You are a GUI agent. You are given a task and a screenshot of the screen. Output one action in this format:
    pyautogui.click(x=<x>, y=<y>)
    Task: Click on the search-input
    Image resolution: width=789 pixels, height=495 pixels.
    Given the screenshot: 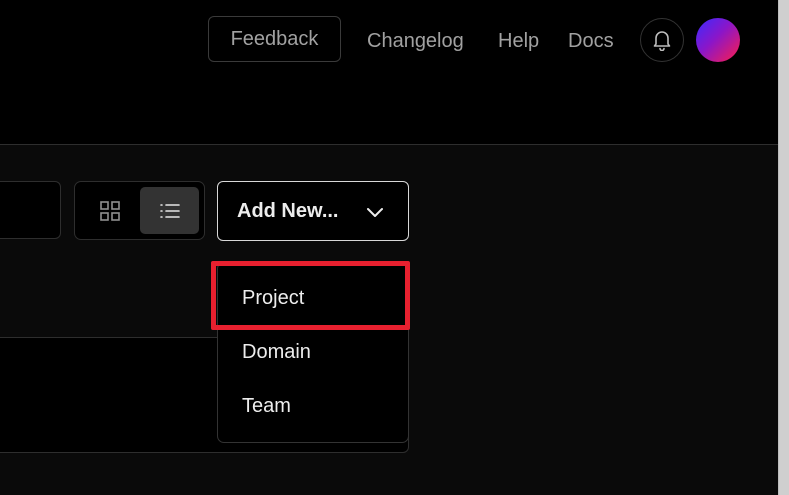 What is the action you would take?
    pyautogui.click(x=30, y=210)
    